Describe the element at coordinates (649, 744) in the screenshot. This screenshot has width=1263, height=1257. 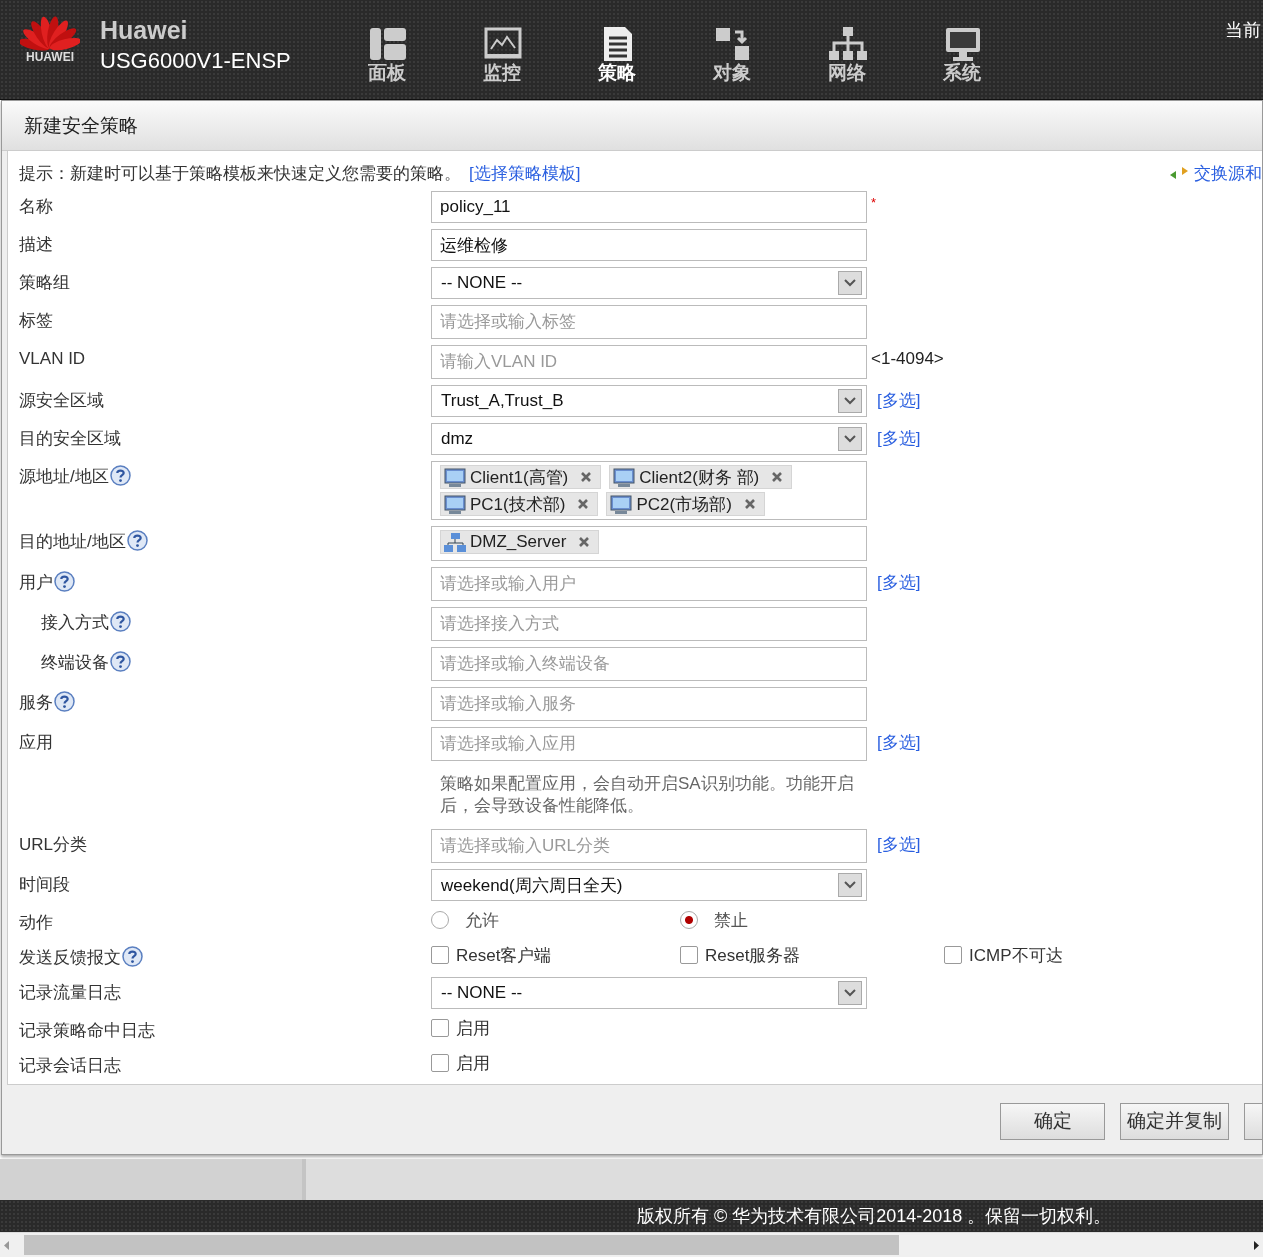
I see `text-field: 请选择或输入应用` at that location.